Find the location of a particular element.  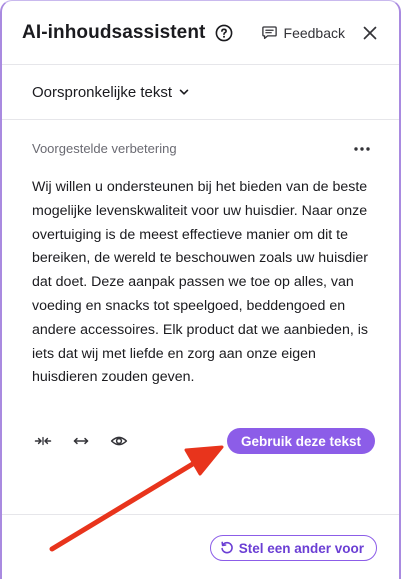

suggest-another-button: Stel een ander voor is located at coordinates (293, 548).